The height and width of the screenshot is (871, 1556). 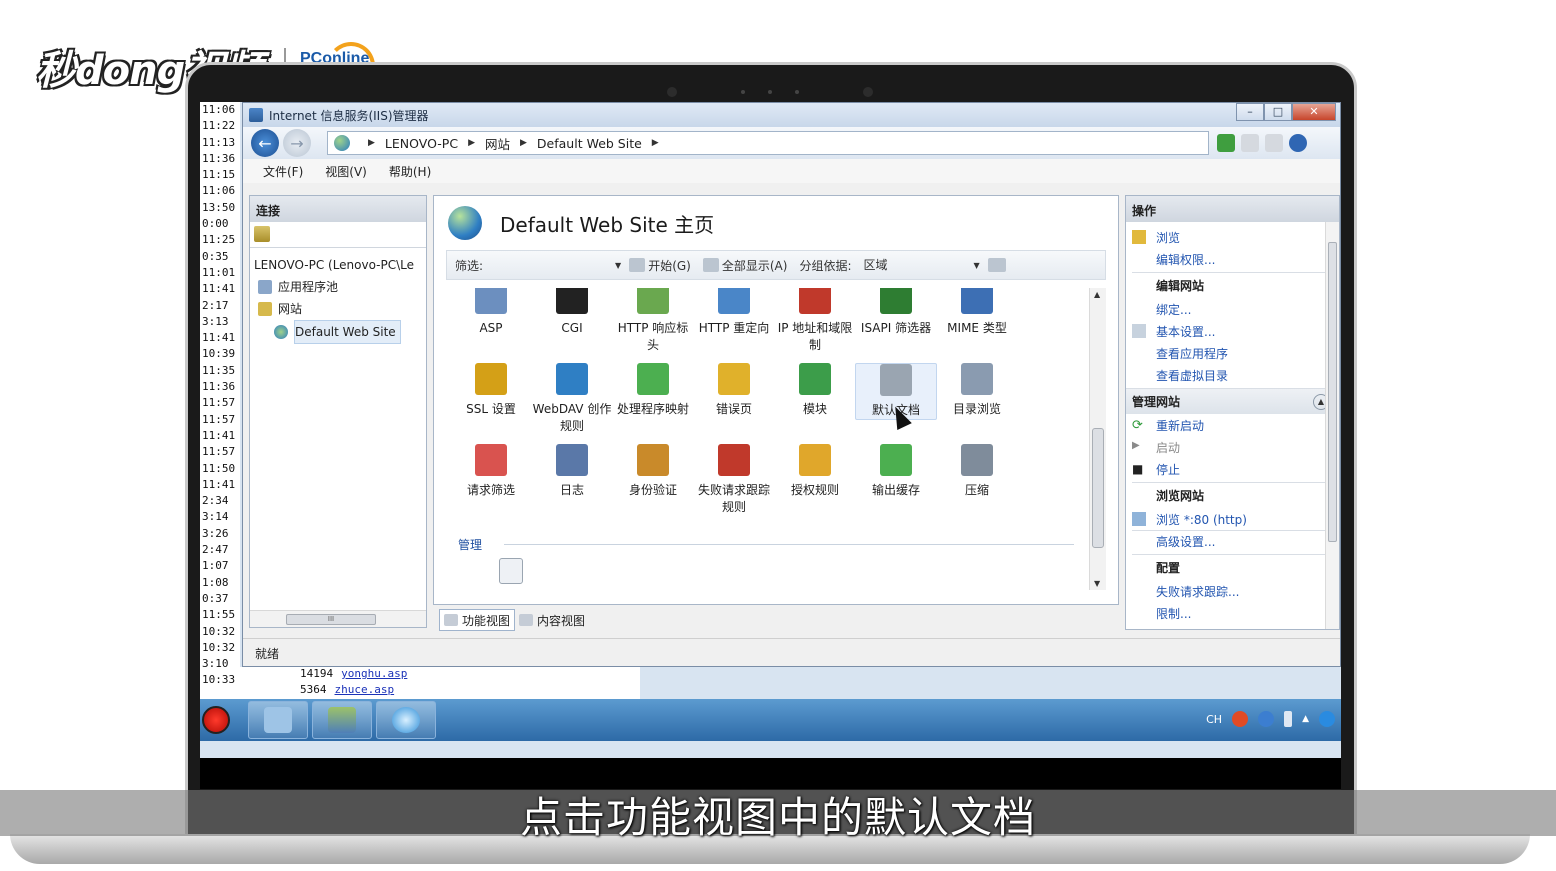 What do you see at coordinates (406, 720) in the screenshot?
I see `taskbar-app-ie` at bounding box center [406, 720].